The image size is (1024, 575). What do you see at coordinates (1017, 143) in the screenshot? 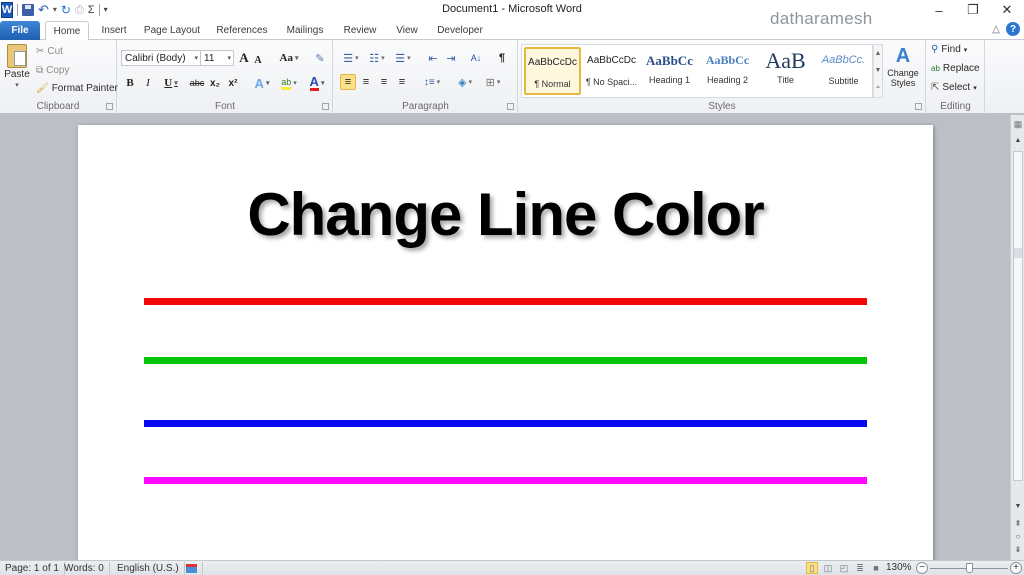
I see `scroll-up-arrow: ▲` at bounding box center [1017, 143].